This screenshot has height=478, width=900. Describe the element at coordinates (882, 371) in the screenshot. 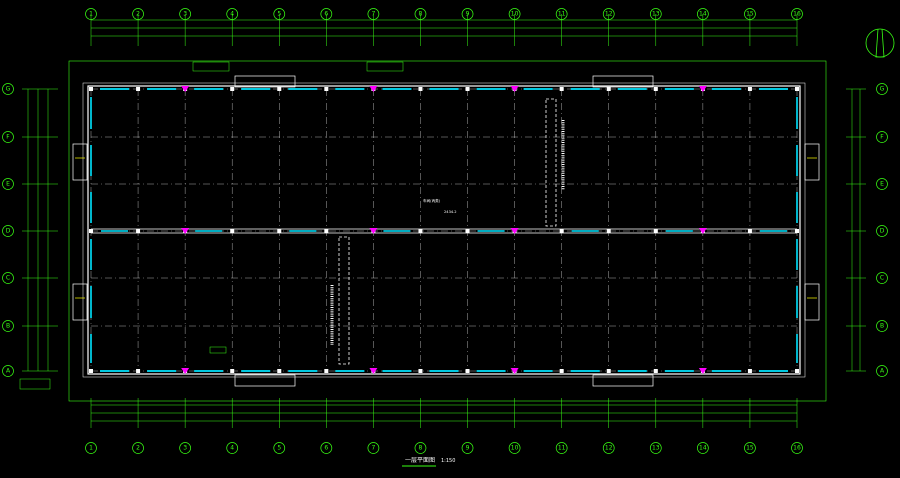

I see `axis-label-row-A: A` at that location.